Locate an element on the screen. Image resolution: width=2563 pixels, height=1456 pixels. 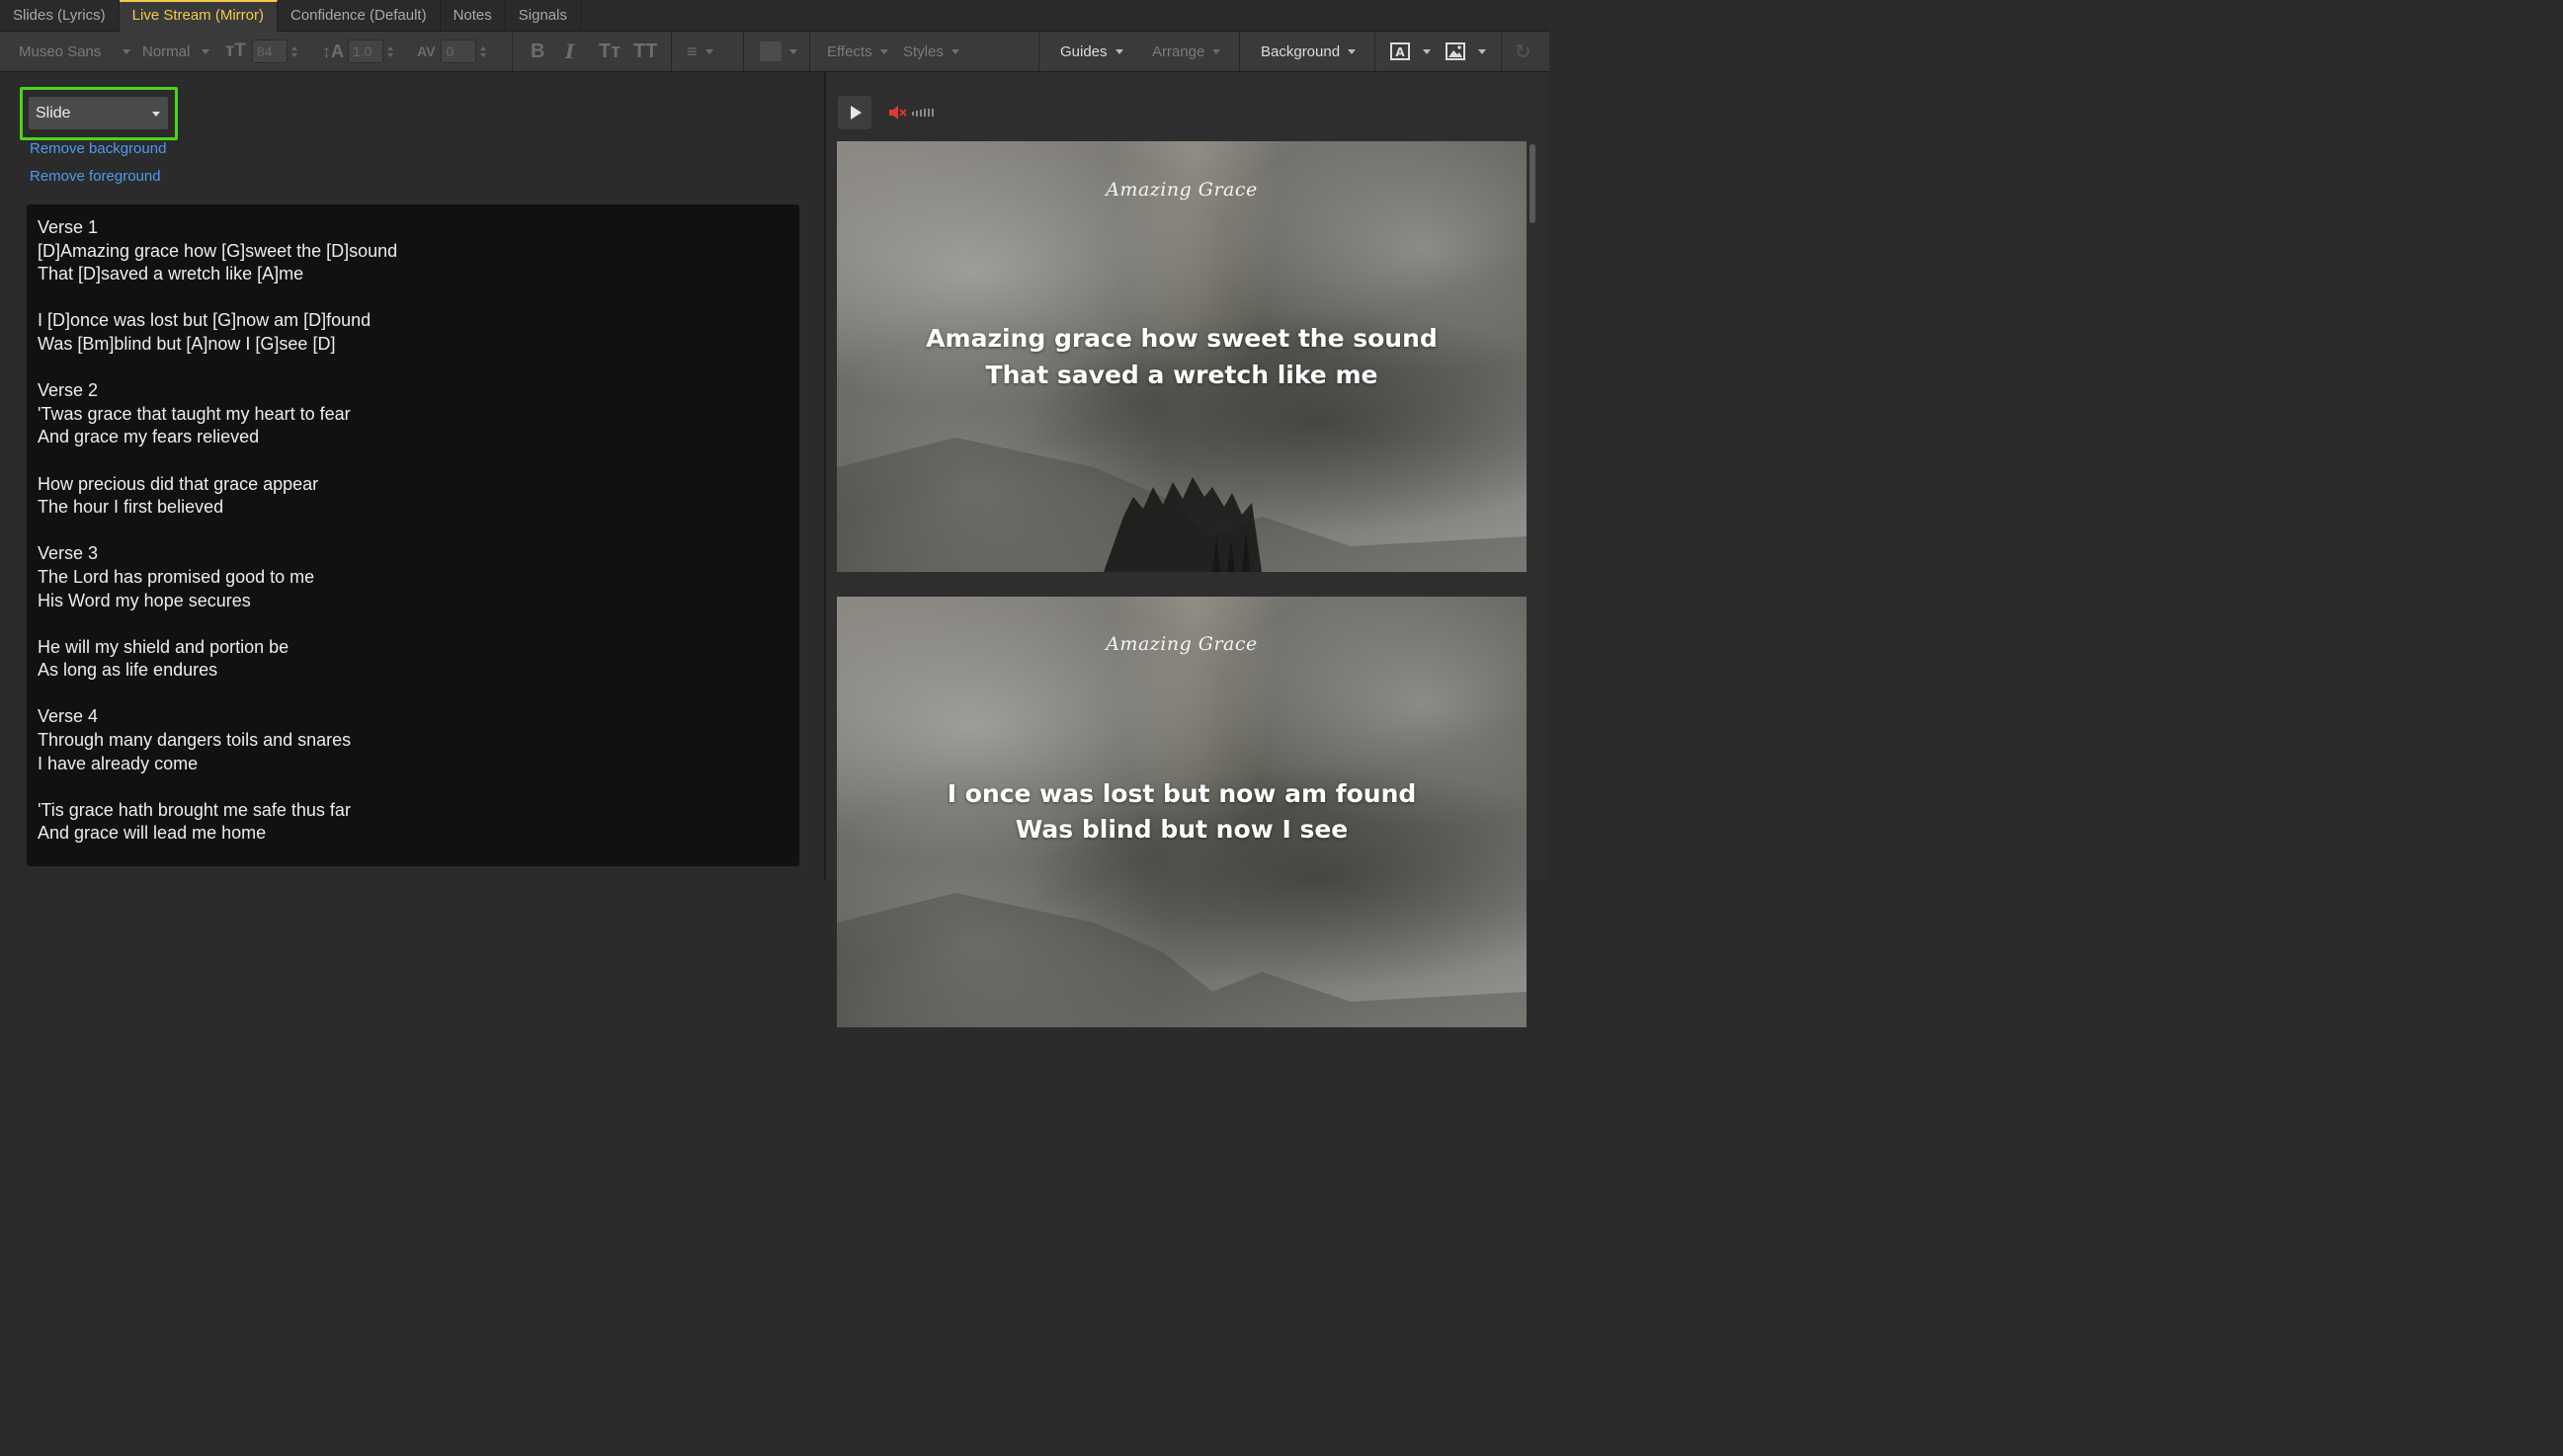
styles-dropdown: Styles is located at coordinates (931, 51).